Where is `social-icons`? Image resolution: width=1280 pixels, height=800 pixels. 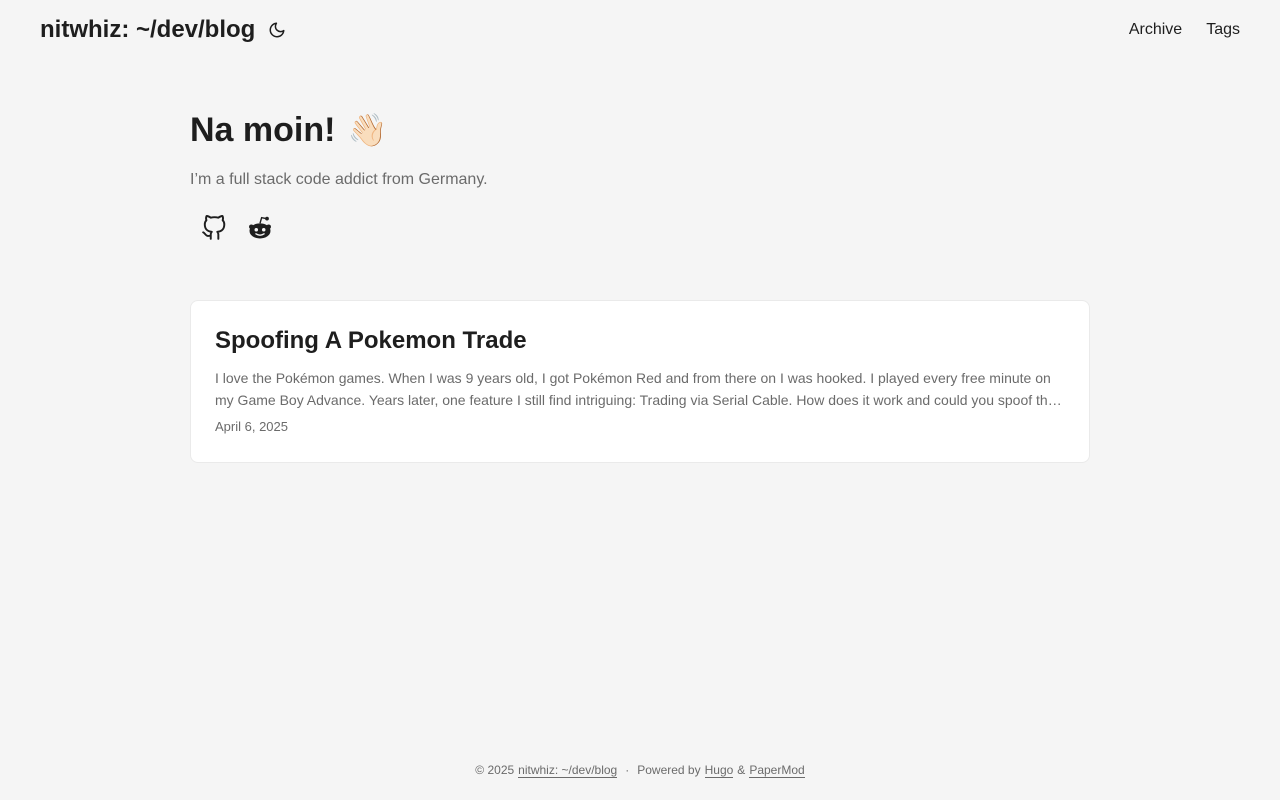 social-icons is located at coordinates (645, 228).